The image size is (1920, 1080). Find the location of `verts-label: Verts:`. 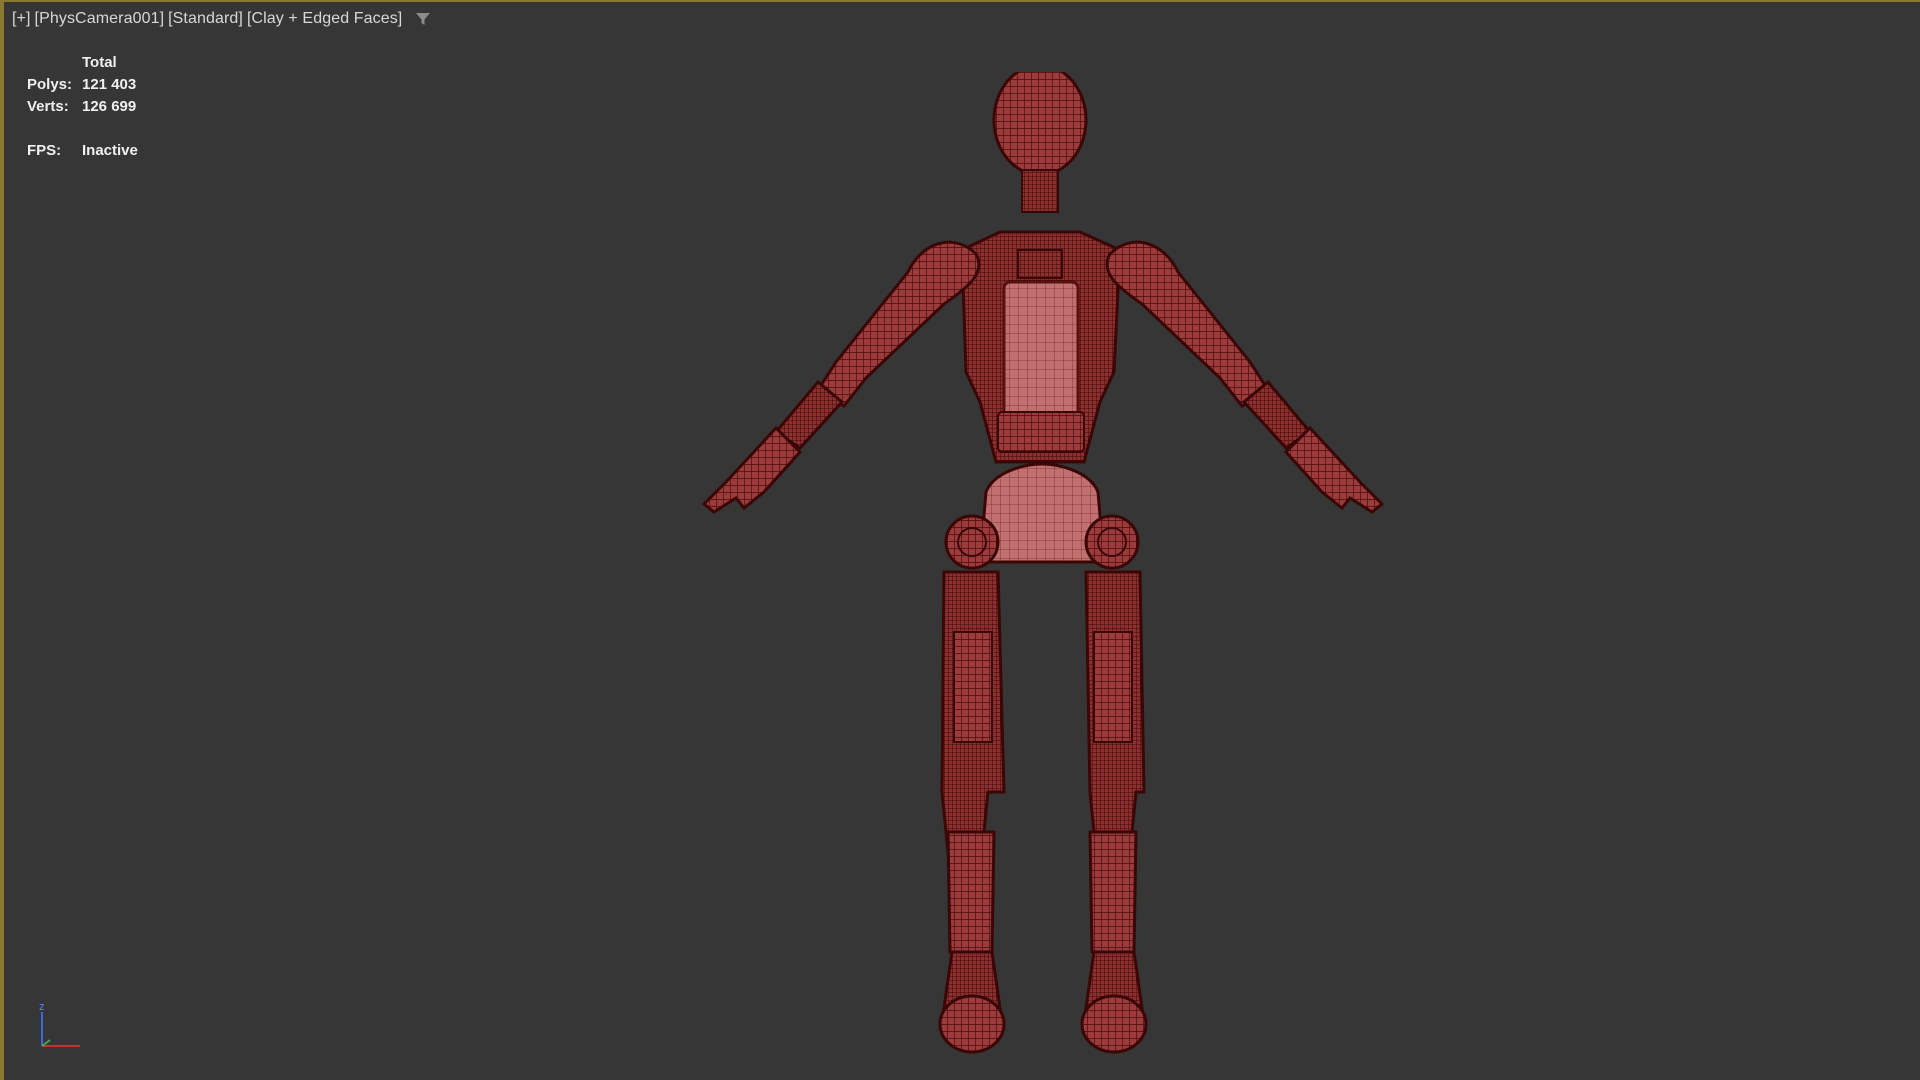

verts-label: Verts: is located at coordinates (48, 106).